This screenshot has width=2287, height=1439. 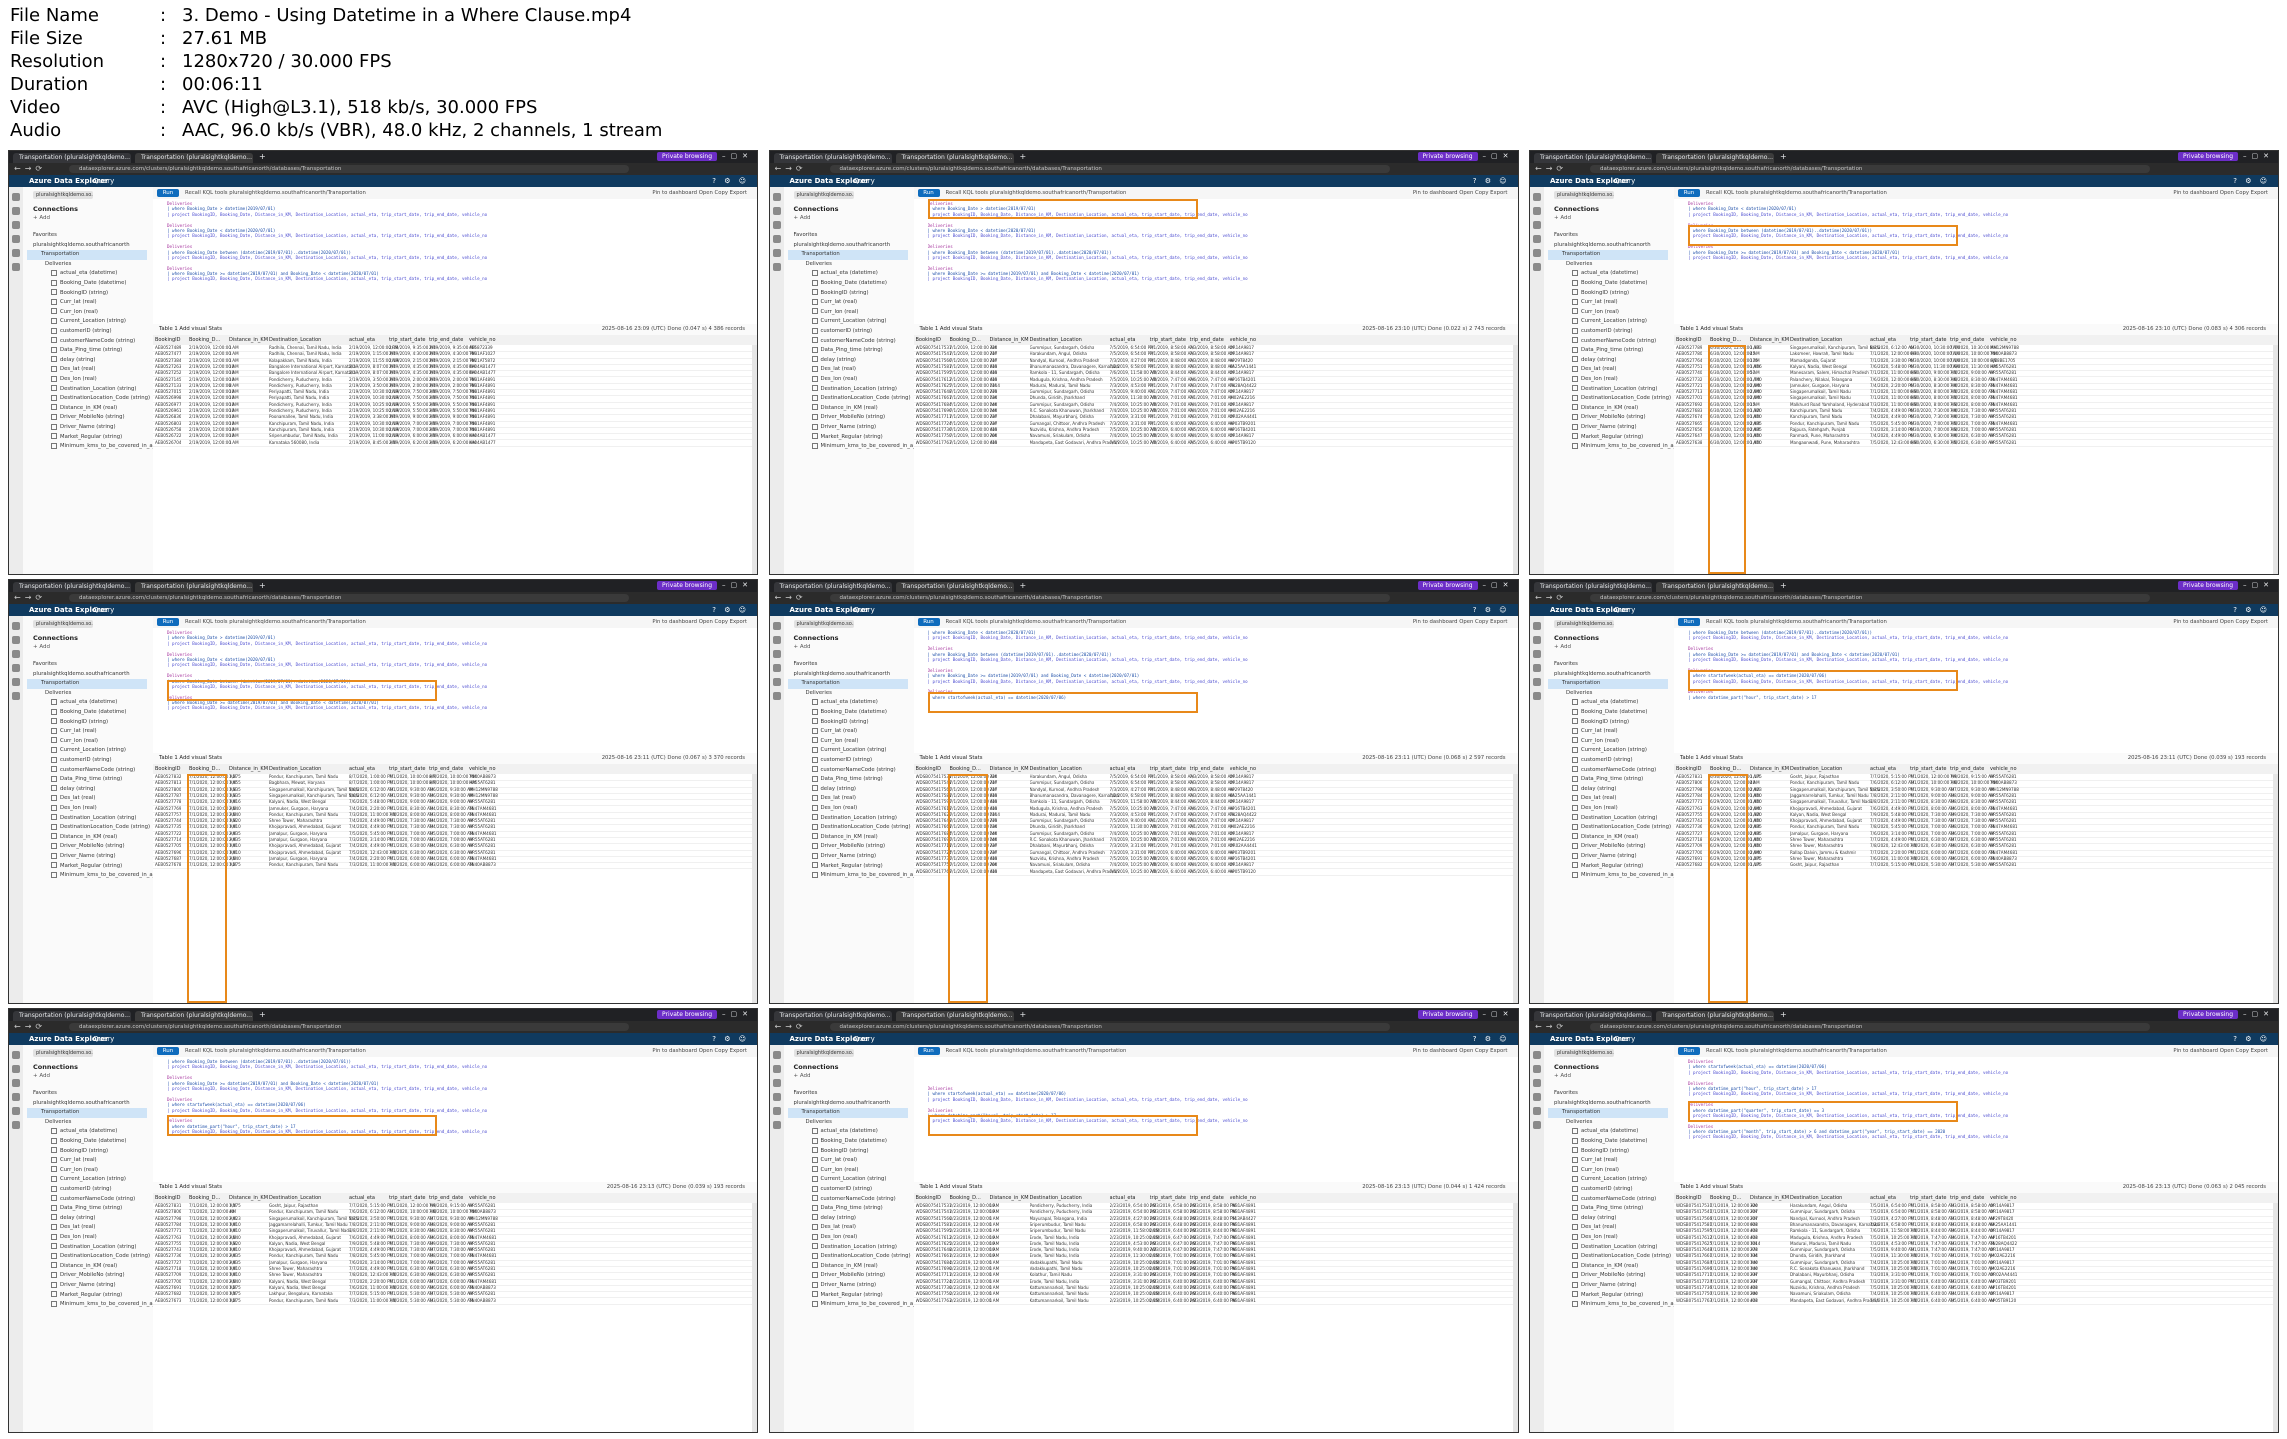 What do you see at coordinates (849, 284) in the screenshot?
I see `tree-item: Booking_Date (datetime)` at bounding box center [849, 284].